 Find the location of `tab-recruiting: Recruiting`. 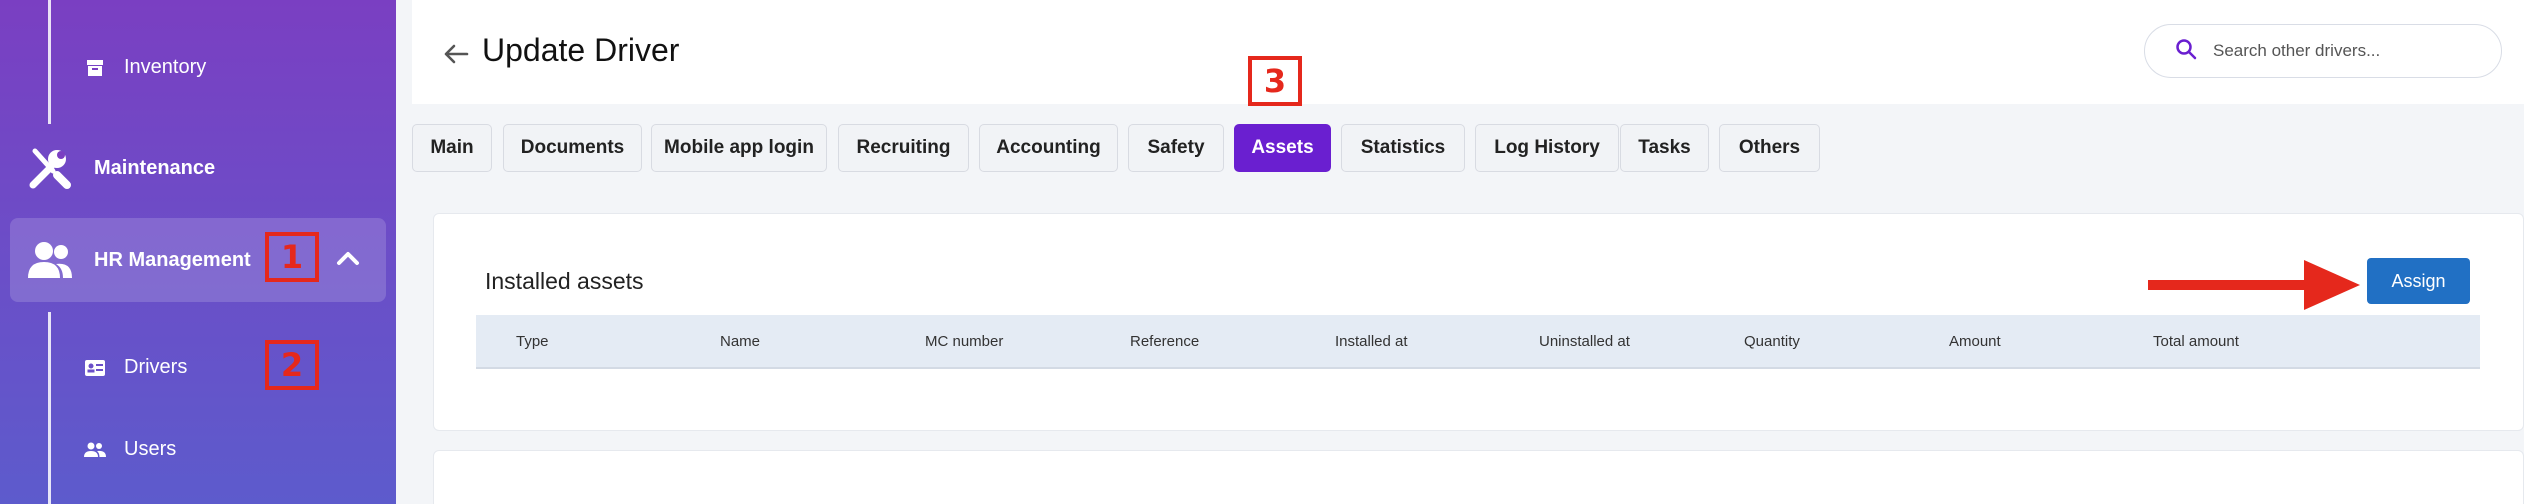

tab-recruiting: Recruiting is located at coordinates (903, 148).